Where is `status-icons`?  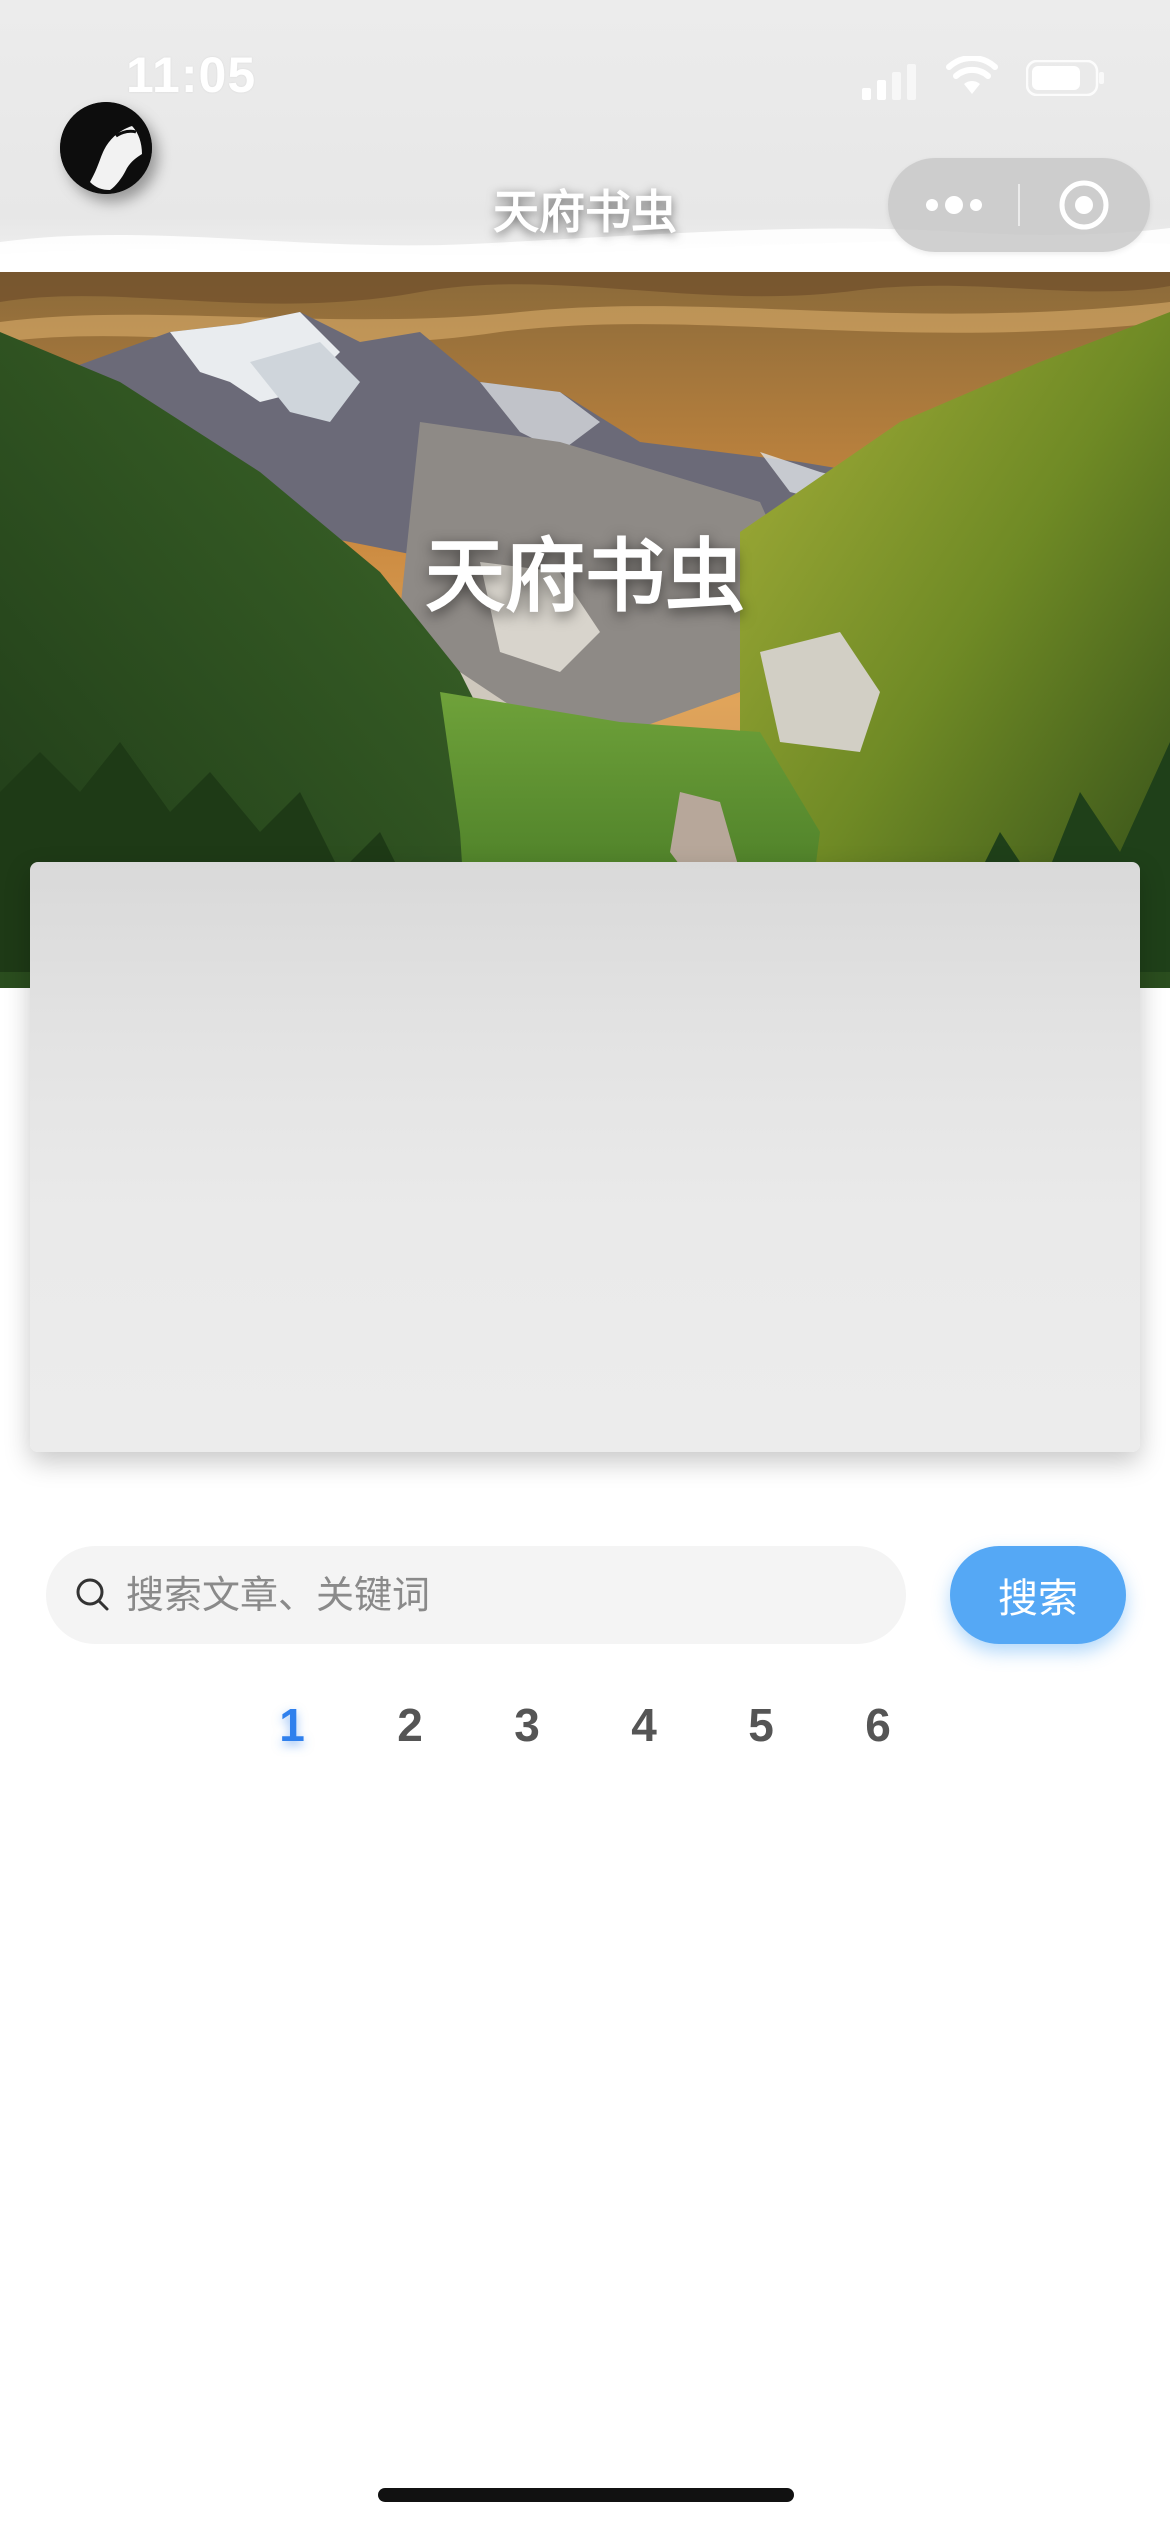
status-icons is located at coordinates (990, 78).